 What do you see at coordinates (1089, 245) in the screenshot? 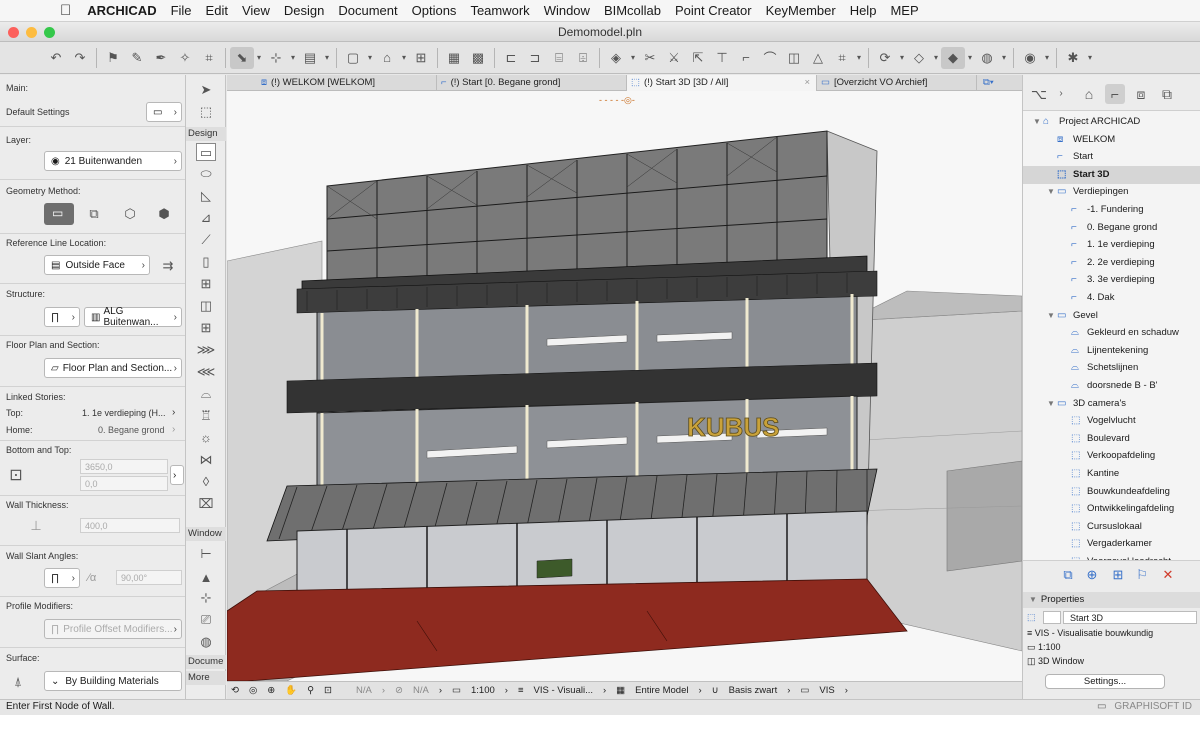
I see `navigator-item: ⌐ 1. 1e verdieping` at bounding box center [1089, 245].